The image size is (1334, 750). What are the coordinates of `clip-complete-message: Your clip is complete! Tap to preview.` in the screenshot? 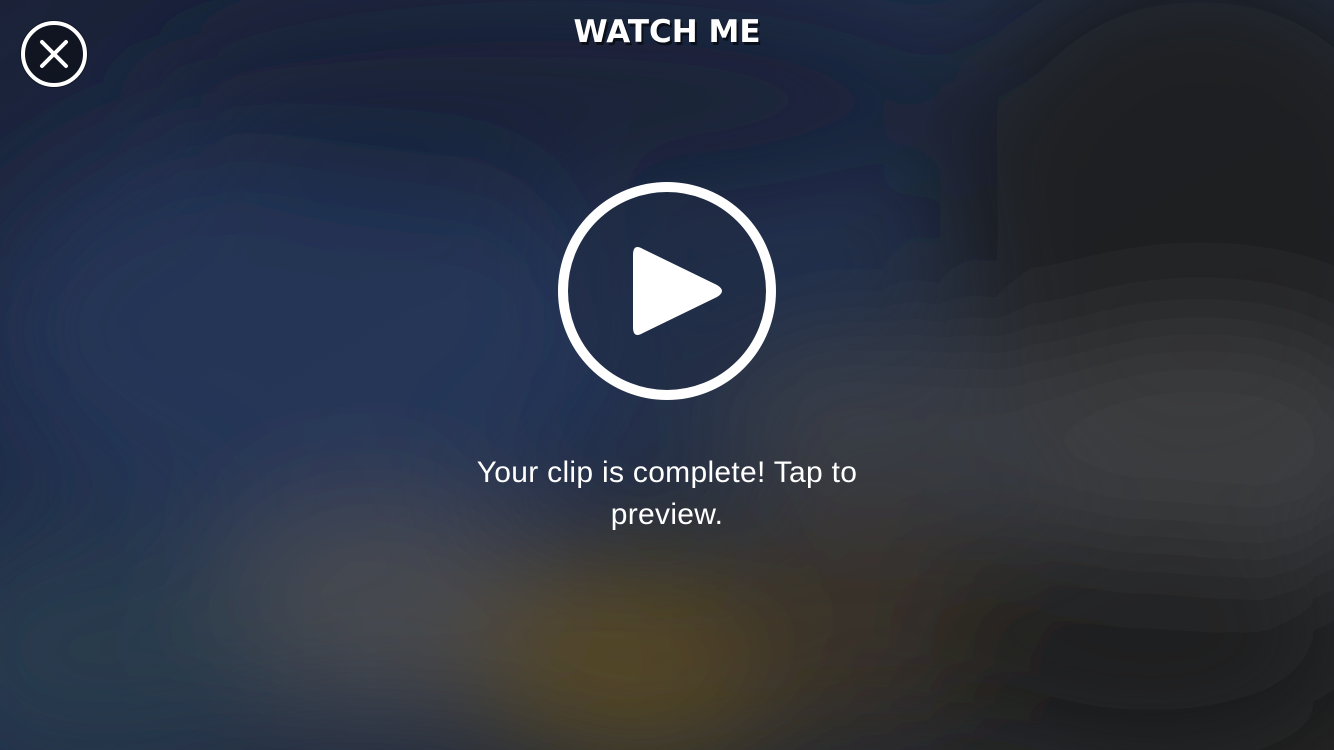 It's located at (667, 493).